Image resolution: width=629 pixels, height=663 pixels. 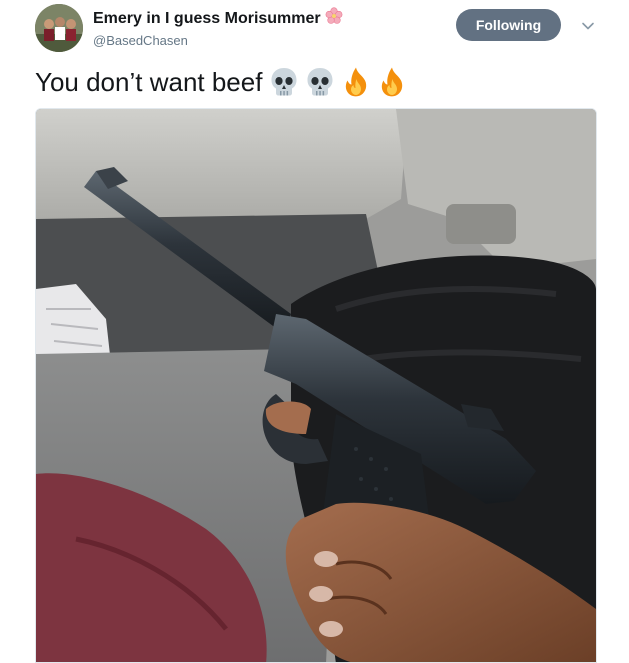 What do you see at coordinates (508, 25) in the screenshot?
I see `following-button: Following` at bounding box center [508, 25].